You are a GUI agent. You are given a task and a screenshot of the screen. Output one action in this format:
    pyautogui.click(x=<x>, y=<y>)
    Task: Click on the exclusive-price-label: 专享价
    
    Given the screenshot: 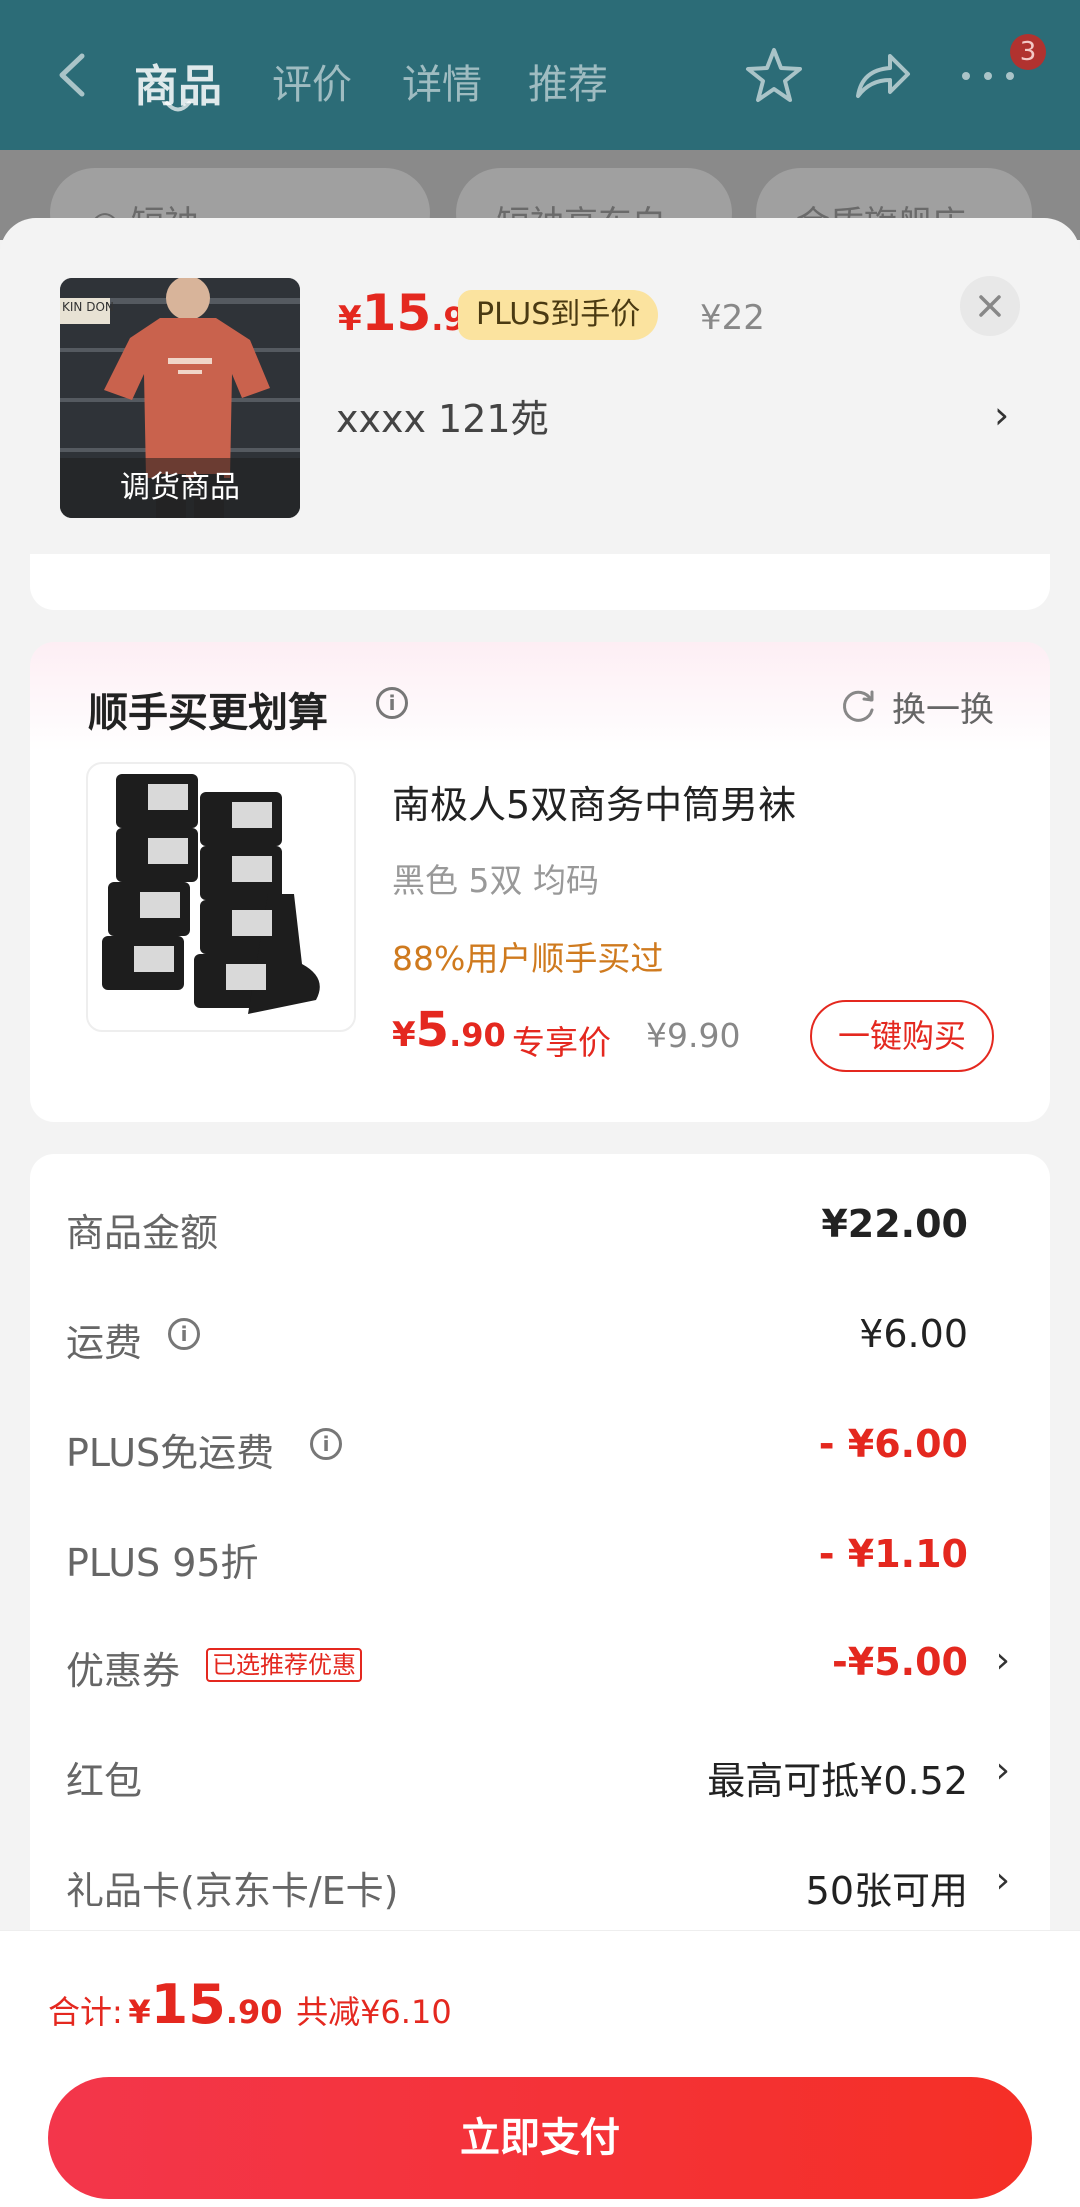 What is the action you would take?
    pyautogui.click(x=561, y=1042)
    